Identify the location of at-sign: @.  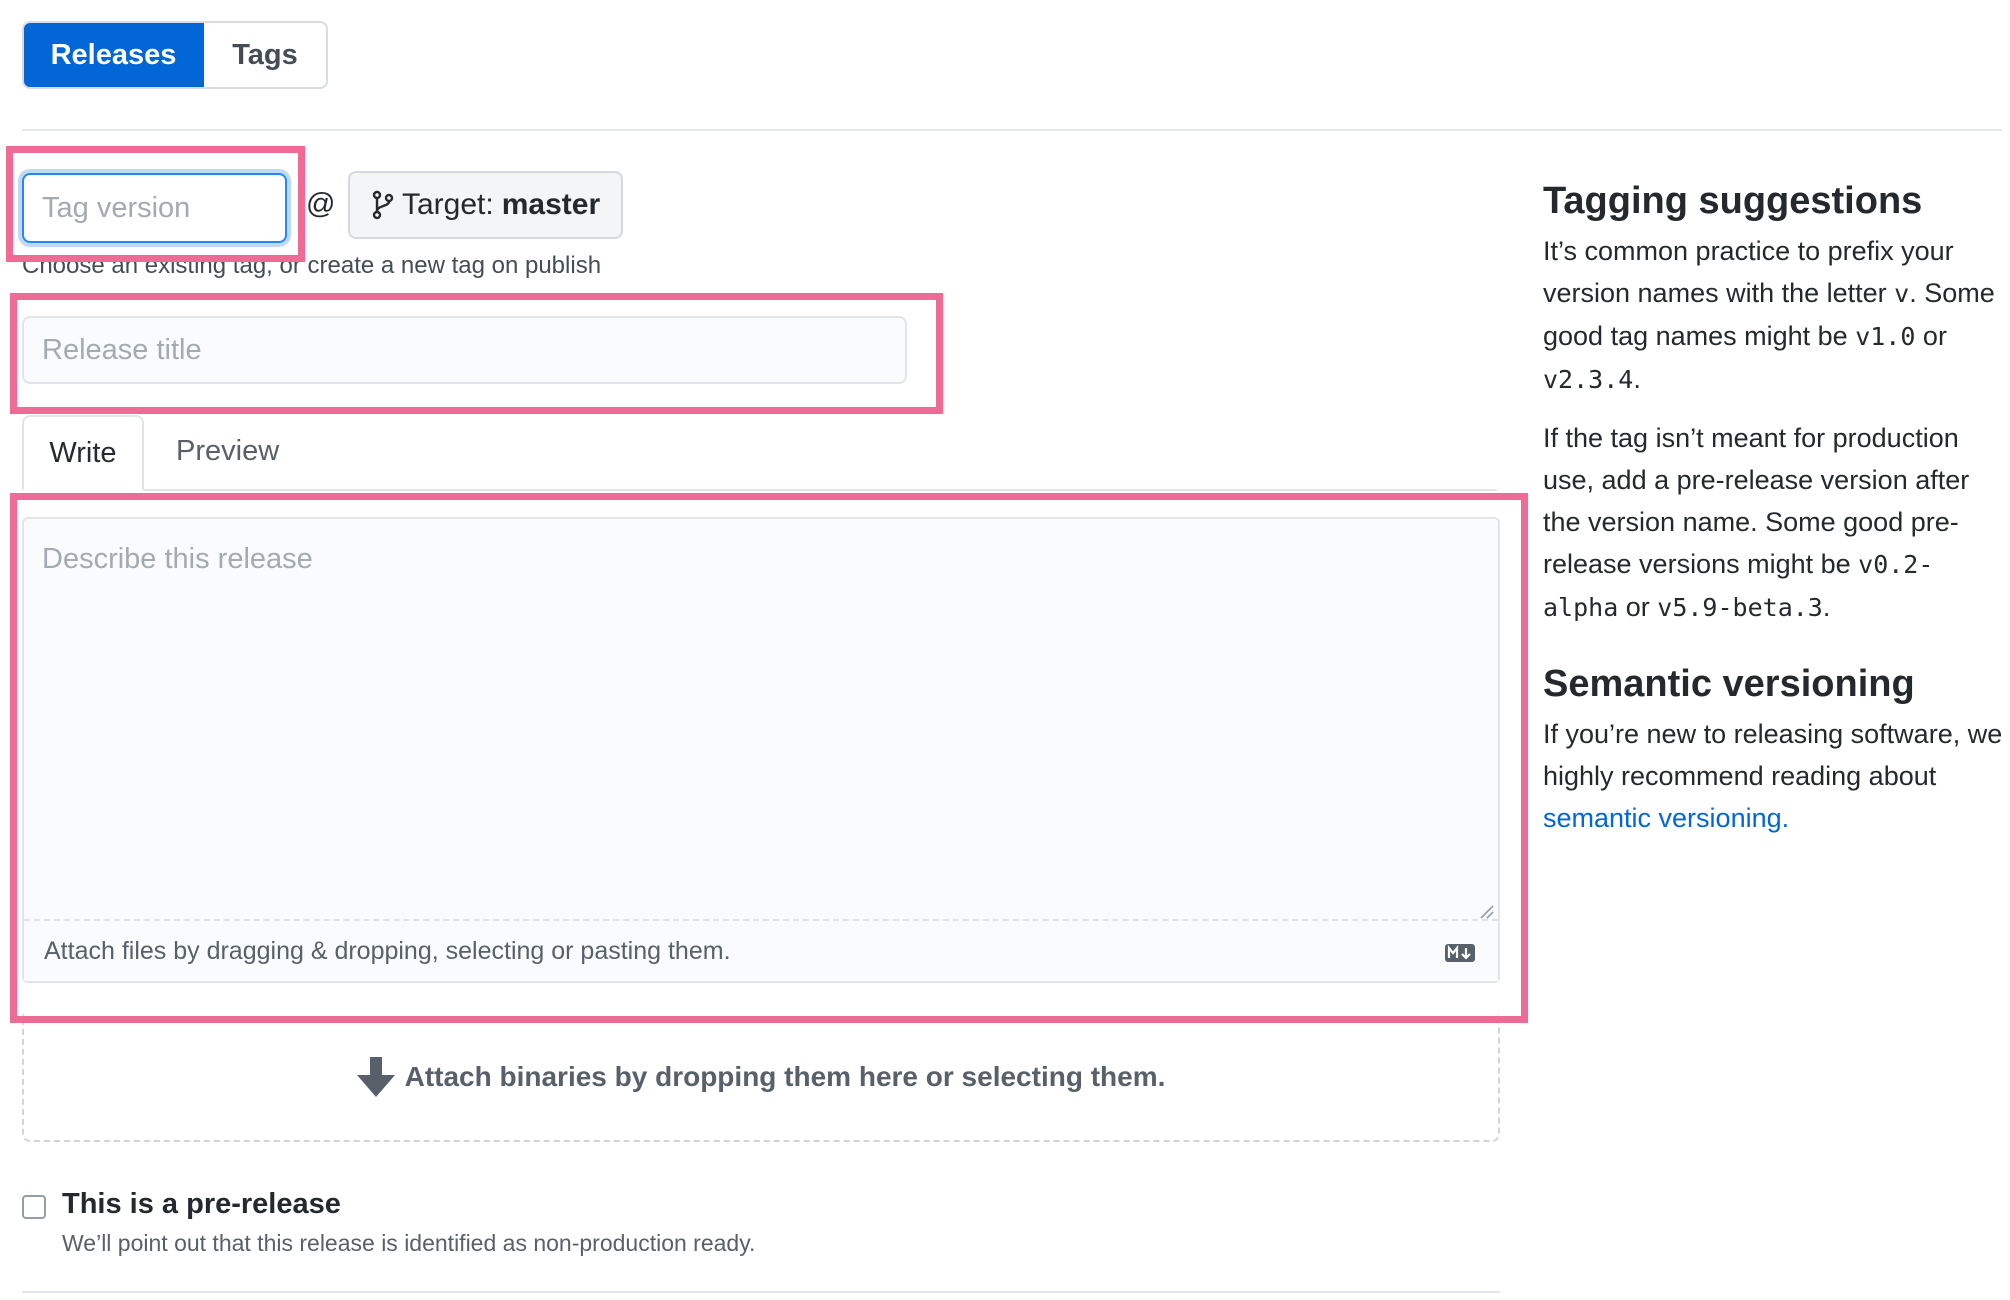
(321, 204).